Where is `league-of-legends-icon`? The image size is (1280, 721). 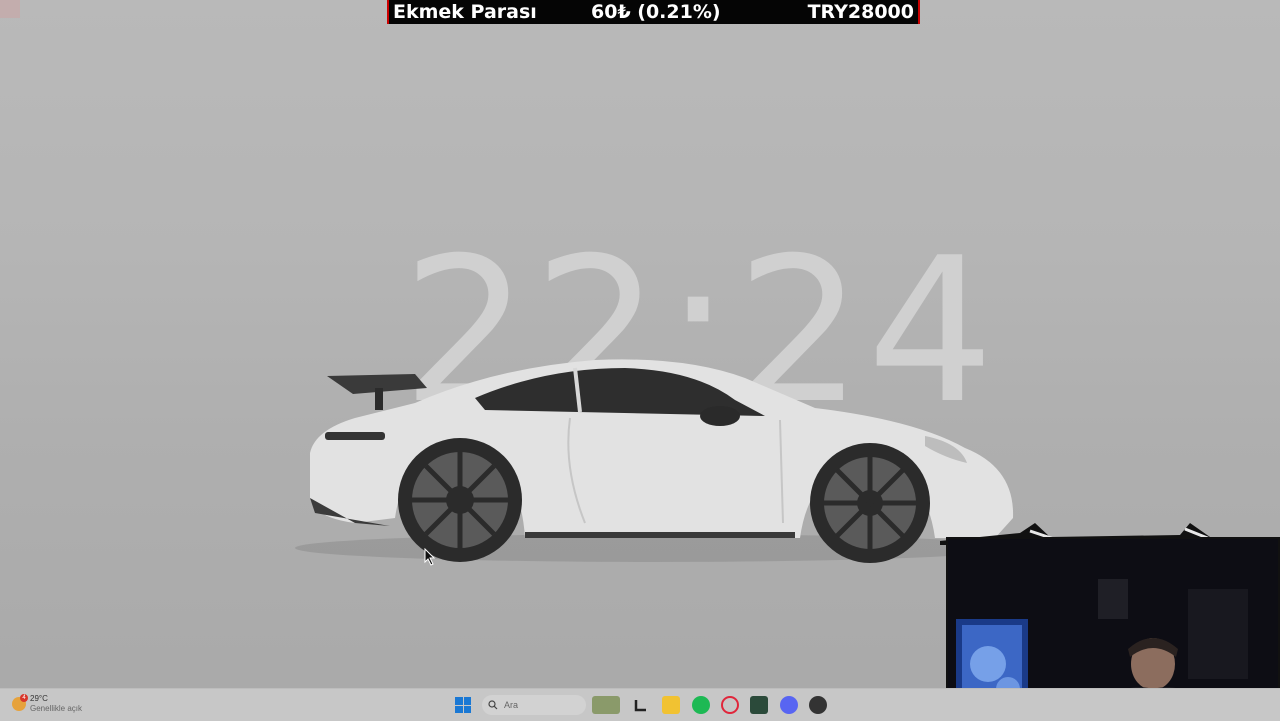 league-of-legends-icon is located at coordinates (759, 705).